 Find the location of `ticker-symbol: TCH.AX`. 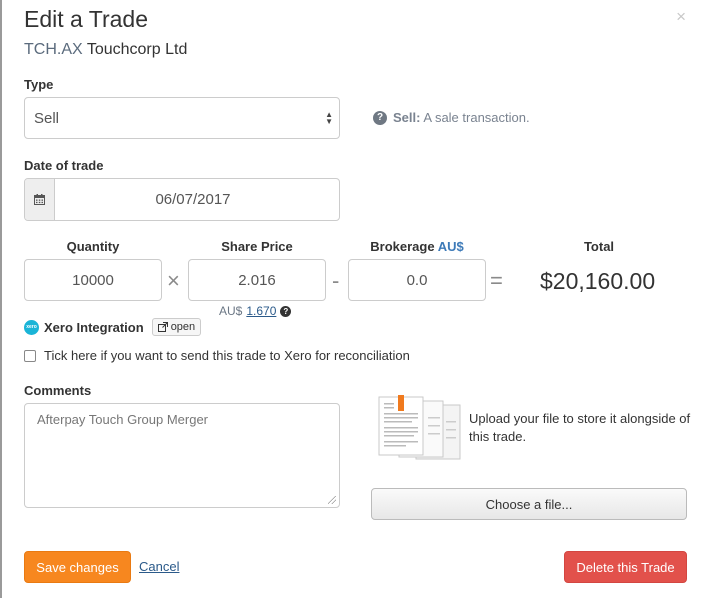

ticker-symbol: TCH.AX is located at coordinates (53, 49).